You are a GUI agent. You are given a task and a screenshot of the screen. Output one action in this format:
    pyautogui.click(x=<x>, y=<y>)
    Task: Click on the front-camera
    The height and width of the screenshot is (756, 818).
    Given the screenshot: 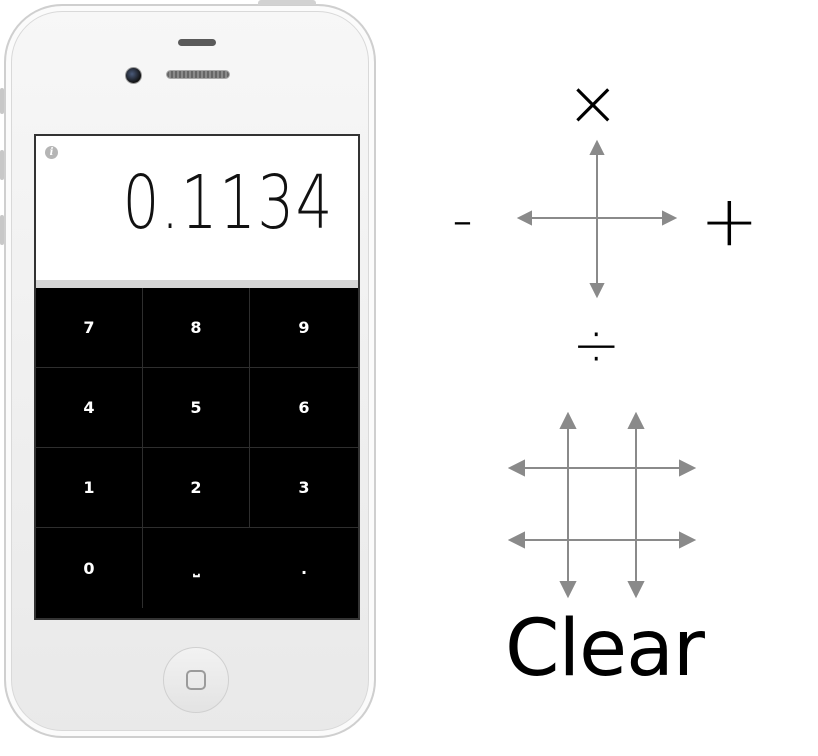 What is the action you would take?
    pyautogui.click(x=133, y=75)
    